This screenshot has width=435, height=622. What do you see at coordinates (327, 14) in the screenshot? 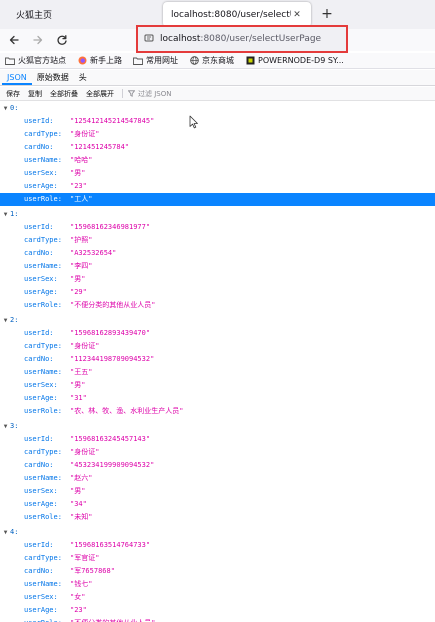
I see `new-tab-icon: +` at bounding box center [327, 14].